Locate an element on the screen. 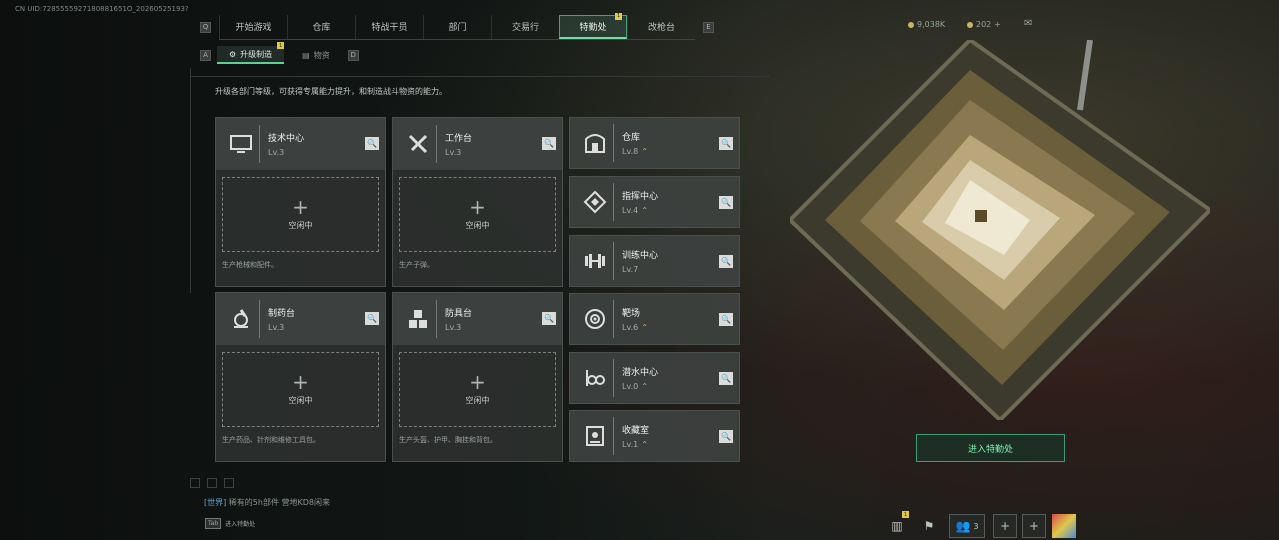 Image resolution: width=1279 pixels, height=540 pixels. tab-trading: 交易行 is located at coordinates (525, 26).